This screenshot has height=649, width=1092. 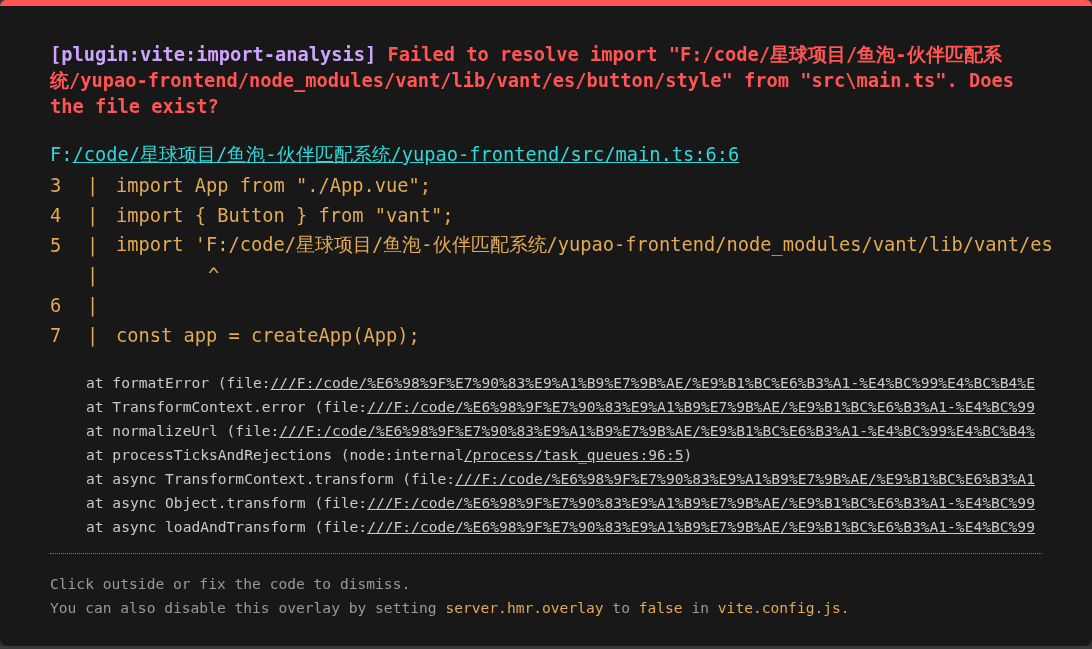 What do you see at coordinates (700, 607) in the screenshot?
I see `hint-text: in` at bounding box center [700, 607].